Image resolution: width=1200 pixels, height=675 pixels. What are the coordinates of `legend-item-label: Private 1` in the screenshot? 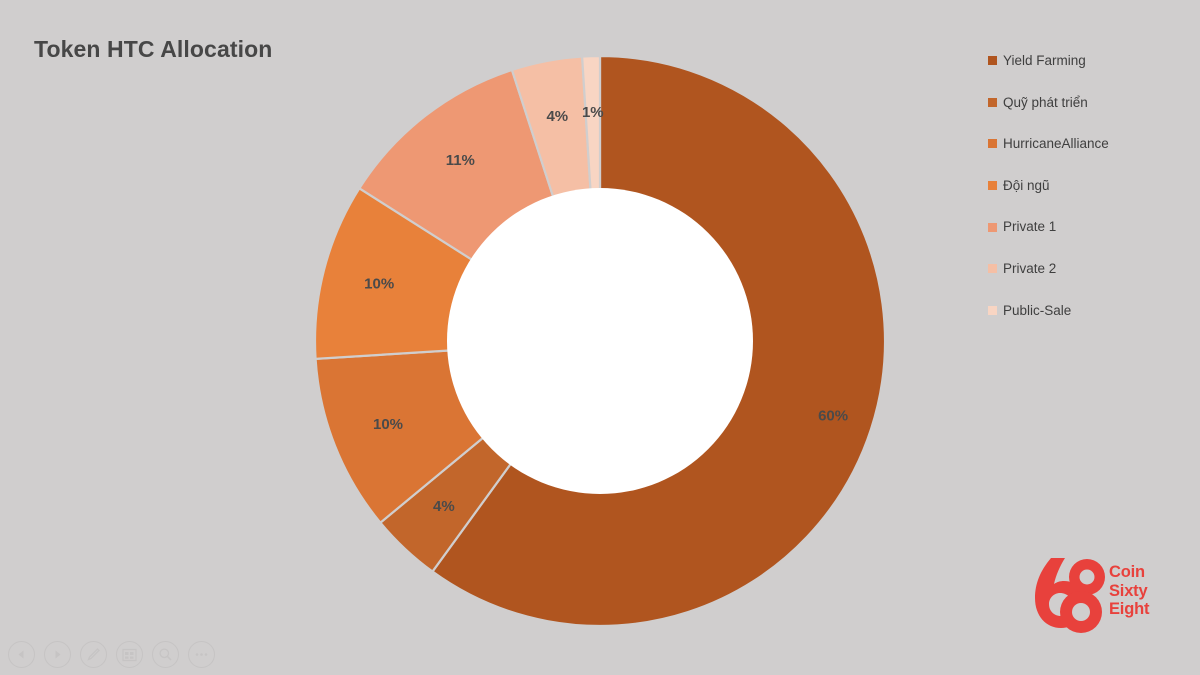 It's located at (1030, 227).